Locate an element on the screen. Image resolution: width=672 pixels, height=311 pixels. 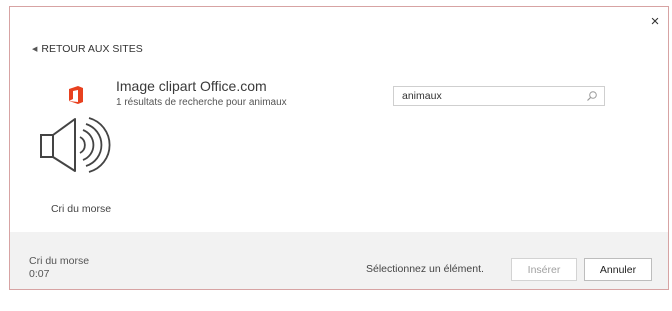
selection-hint: Sélectionnez un élément. is located at coordinates (425, 269).